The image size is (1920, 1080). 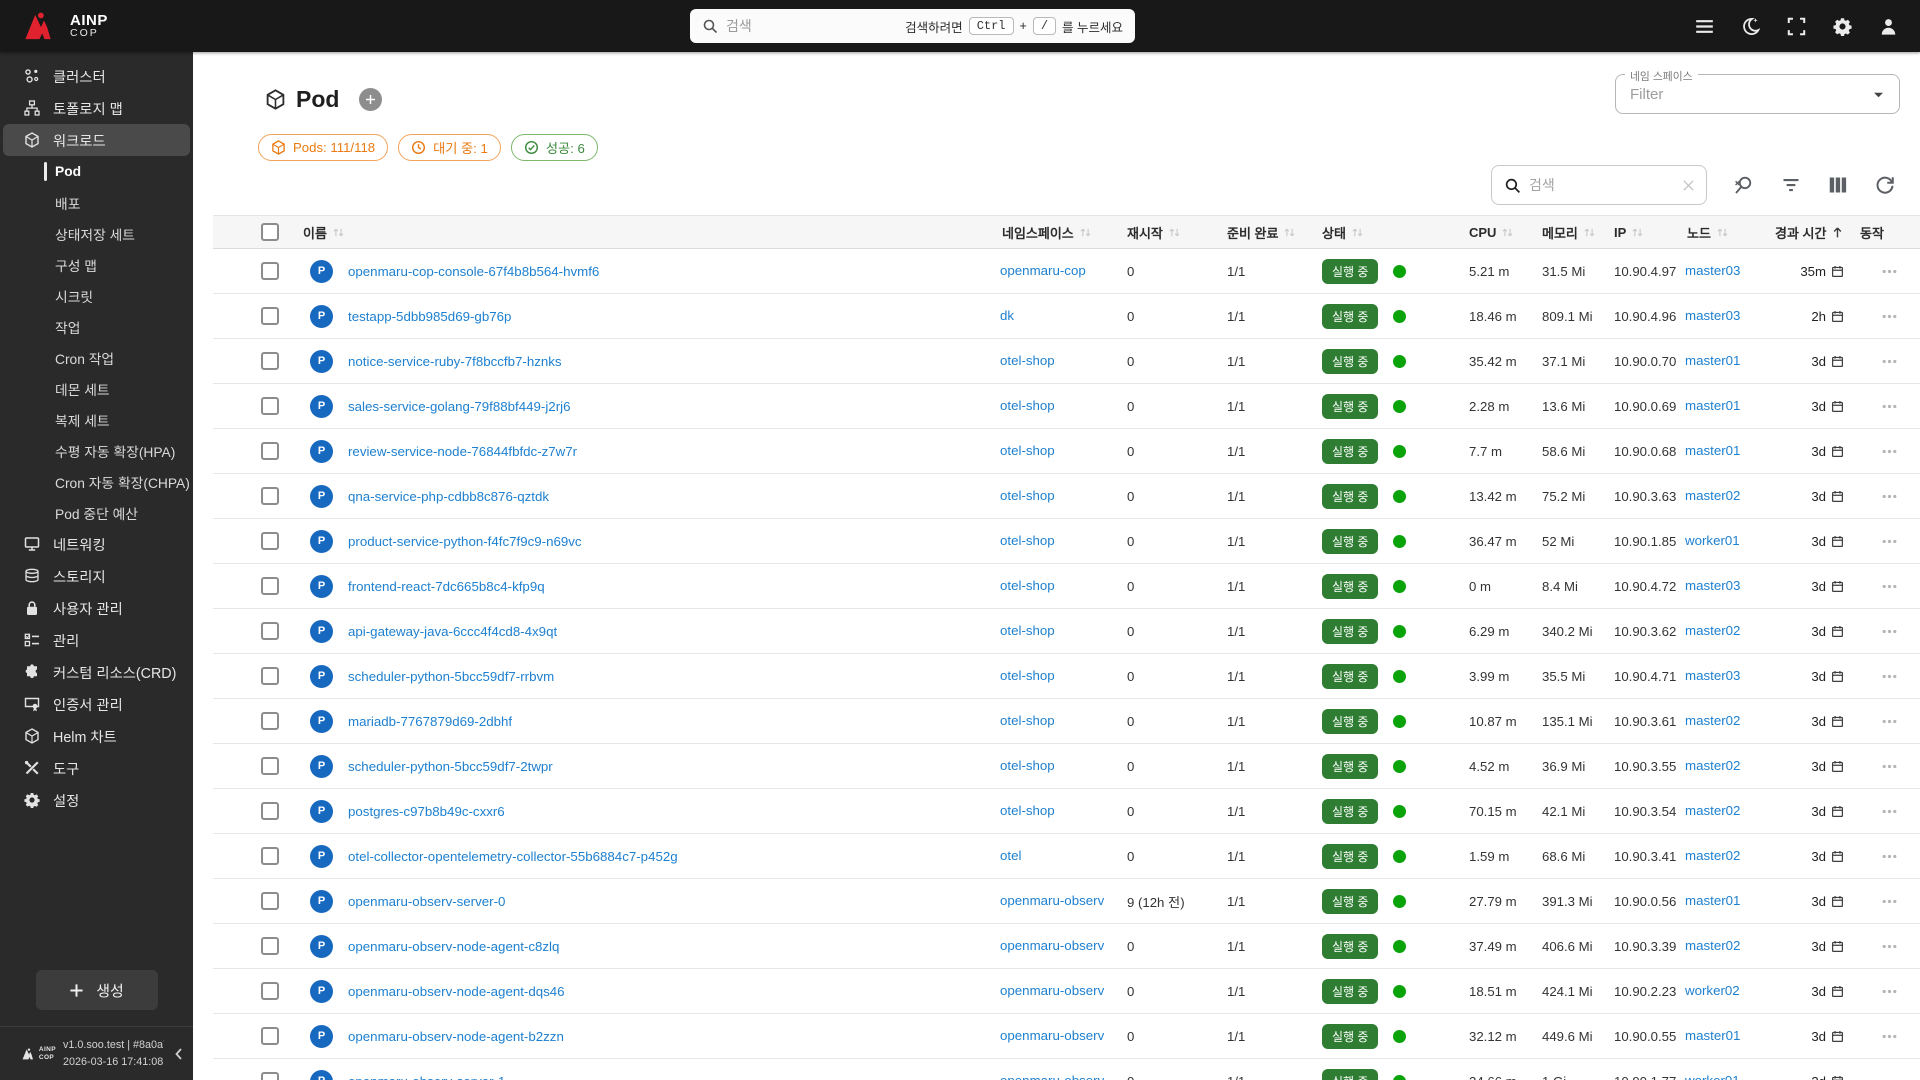 I want to click on pod-name-link: mariadb-7767879d69-2dbhf, so click(x=430, y=721).